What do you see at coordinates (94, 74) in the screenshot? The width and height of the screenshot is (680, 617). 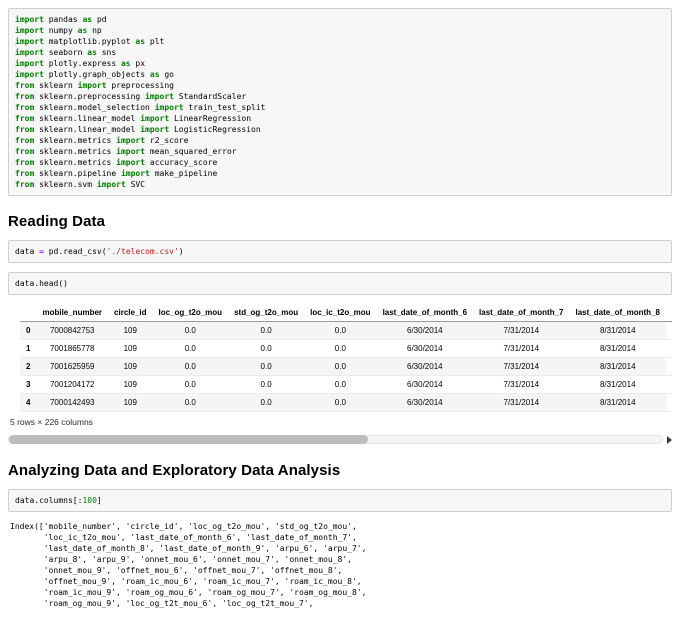 I see `code-line: import plotly.graph_objects as go` at bounding box center [94, 74].